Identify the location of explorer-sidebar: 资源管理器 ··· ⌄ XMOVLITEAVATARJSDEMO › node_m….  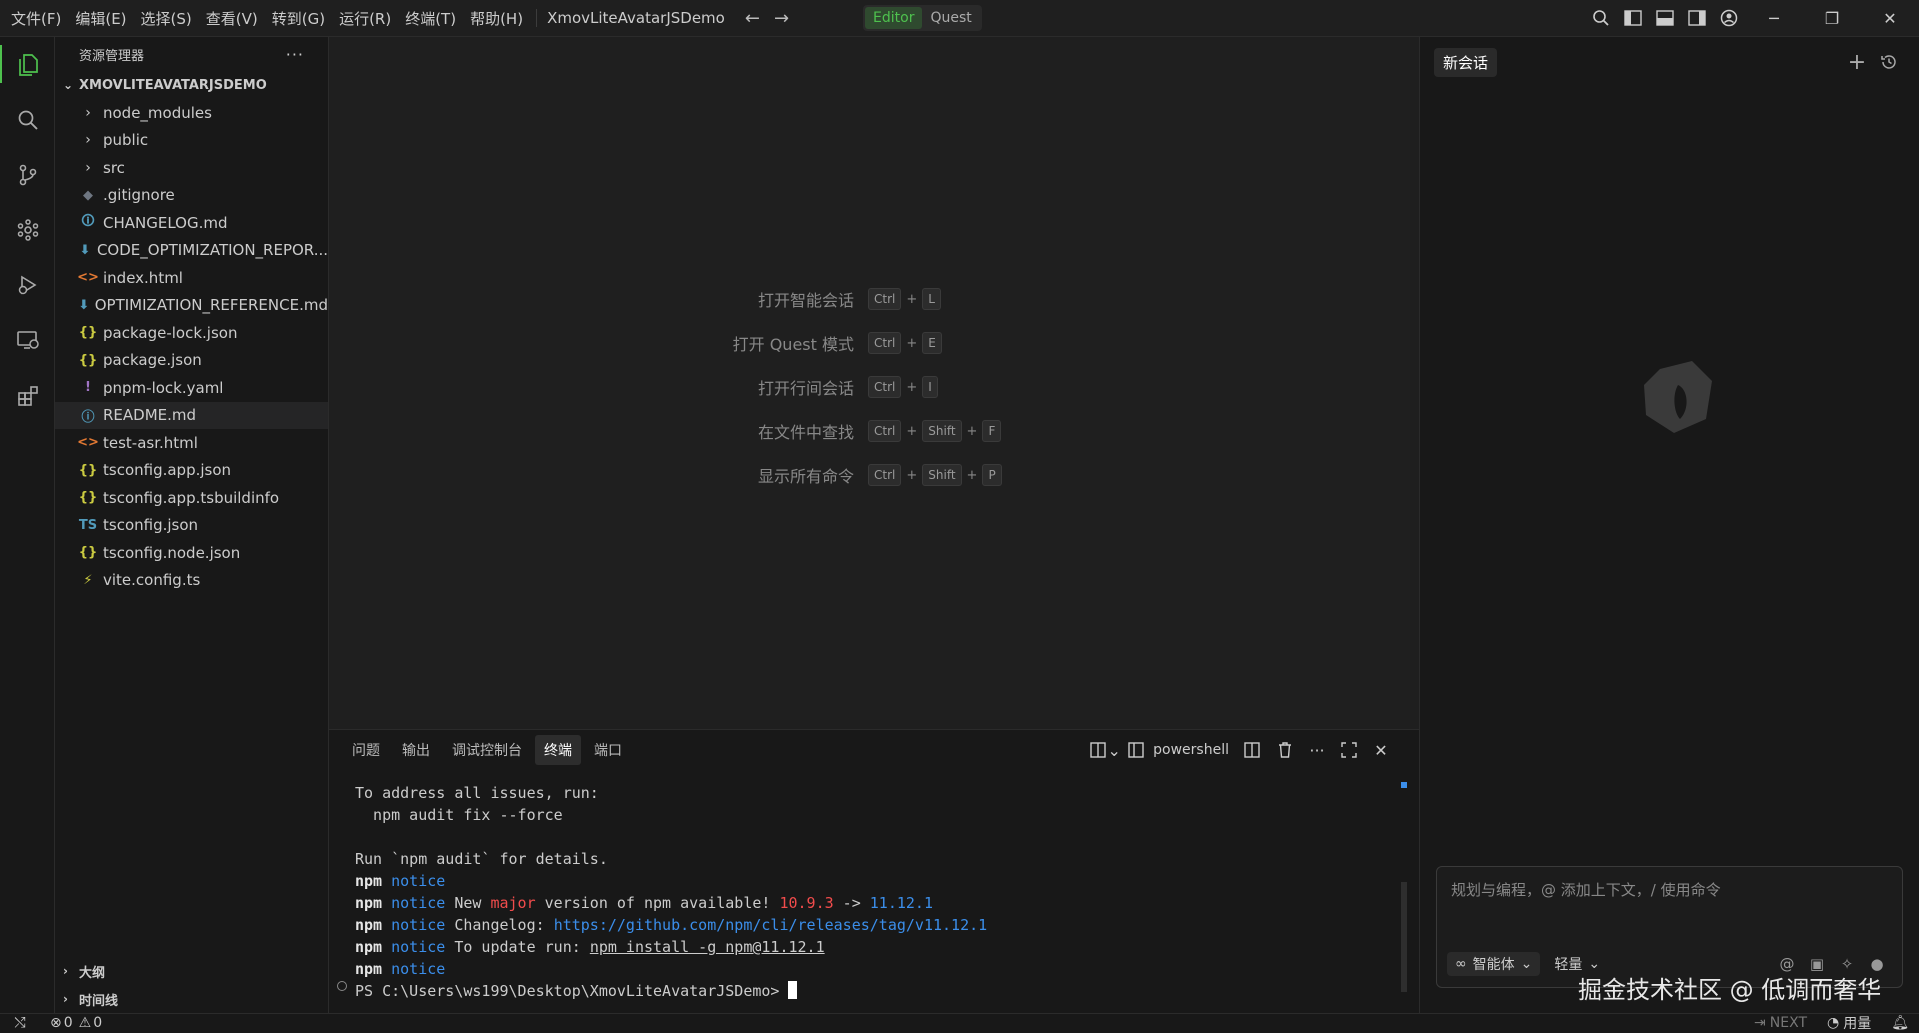
(192, 525).